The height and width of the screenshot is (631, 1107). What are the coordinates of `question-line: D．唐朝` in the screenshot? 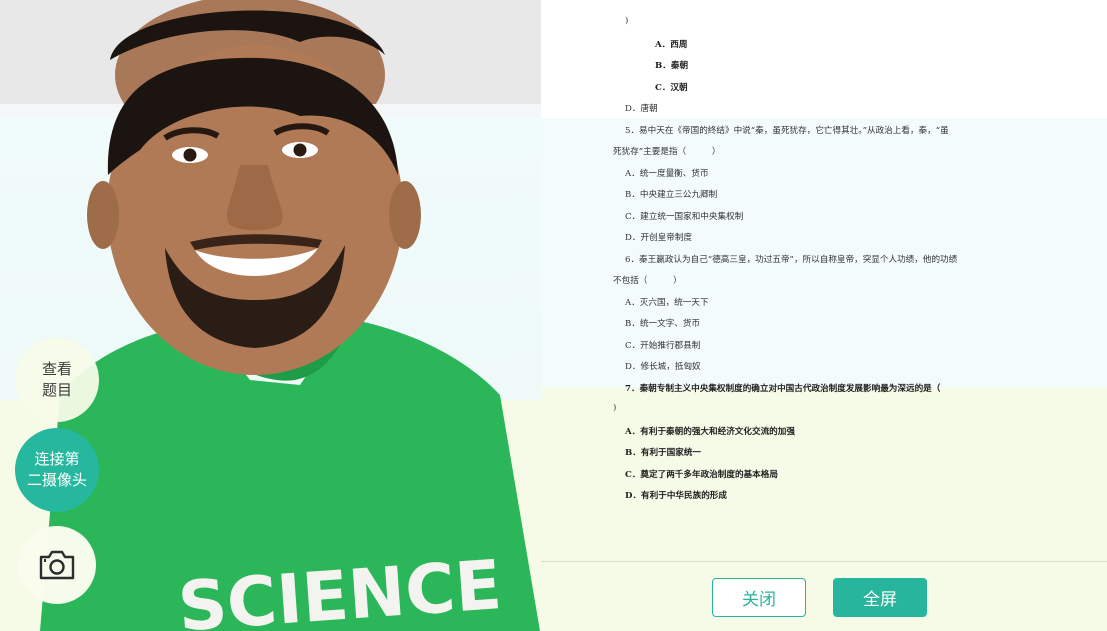 It's located at (641, 109).